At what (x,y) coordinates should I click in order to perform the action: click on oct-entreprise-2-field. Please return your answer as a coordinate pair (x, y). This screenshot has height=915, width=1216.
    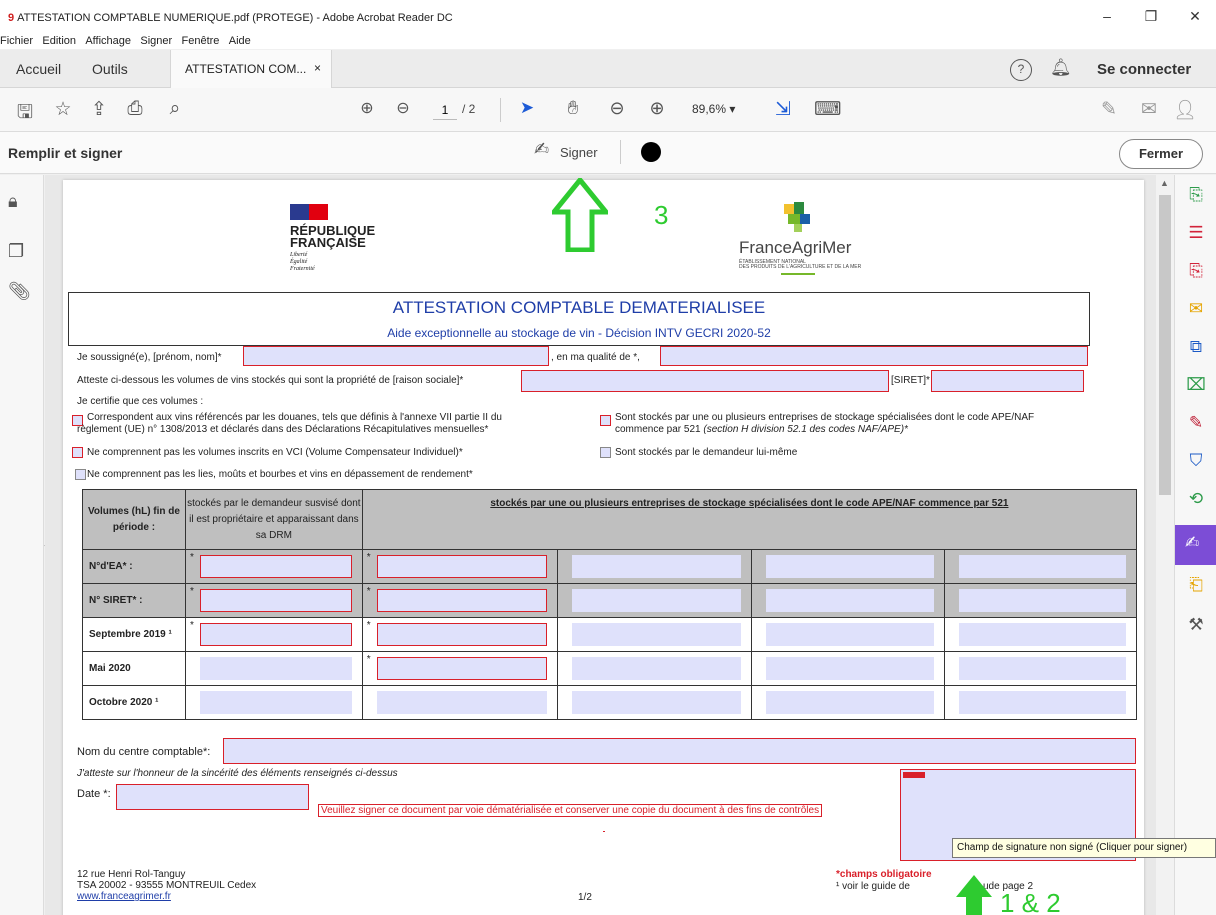
    Looking at the image, I should click on (656, 702).